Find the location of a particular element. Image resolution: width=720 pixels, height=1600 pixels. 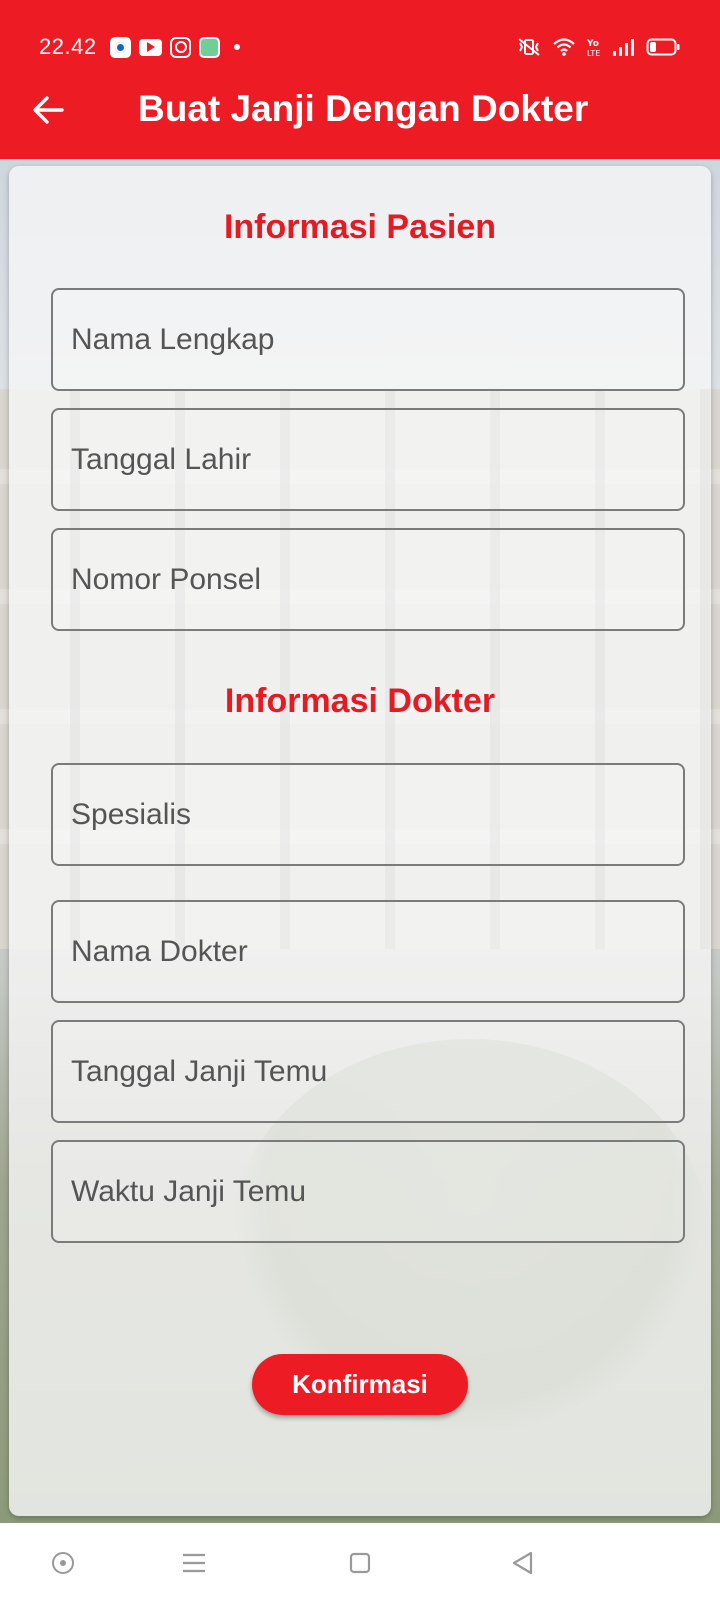

doctor-section-title: Informasi Dokter is located at coordinates (360, 701).